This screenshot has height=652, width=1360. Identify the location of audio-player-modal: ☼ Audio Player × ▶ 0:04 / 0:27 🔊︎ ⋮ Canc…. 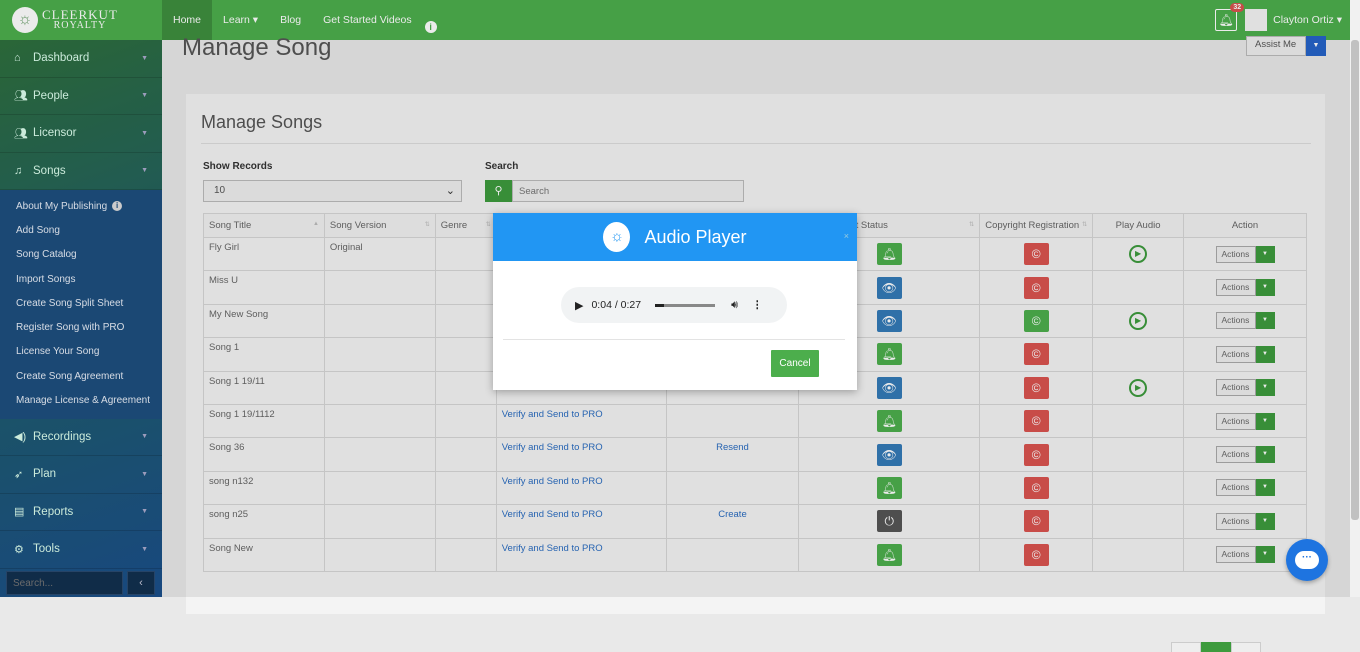
(675, 301).